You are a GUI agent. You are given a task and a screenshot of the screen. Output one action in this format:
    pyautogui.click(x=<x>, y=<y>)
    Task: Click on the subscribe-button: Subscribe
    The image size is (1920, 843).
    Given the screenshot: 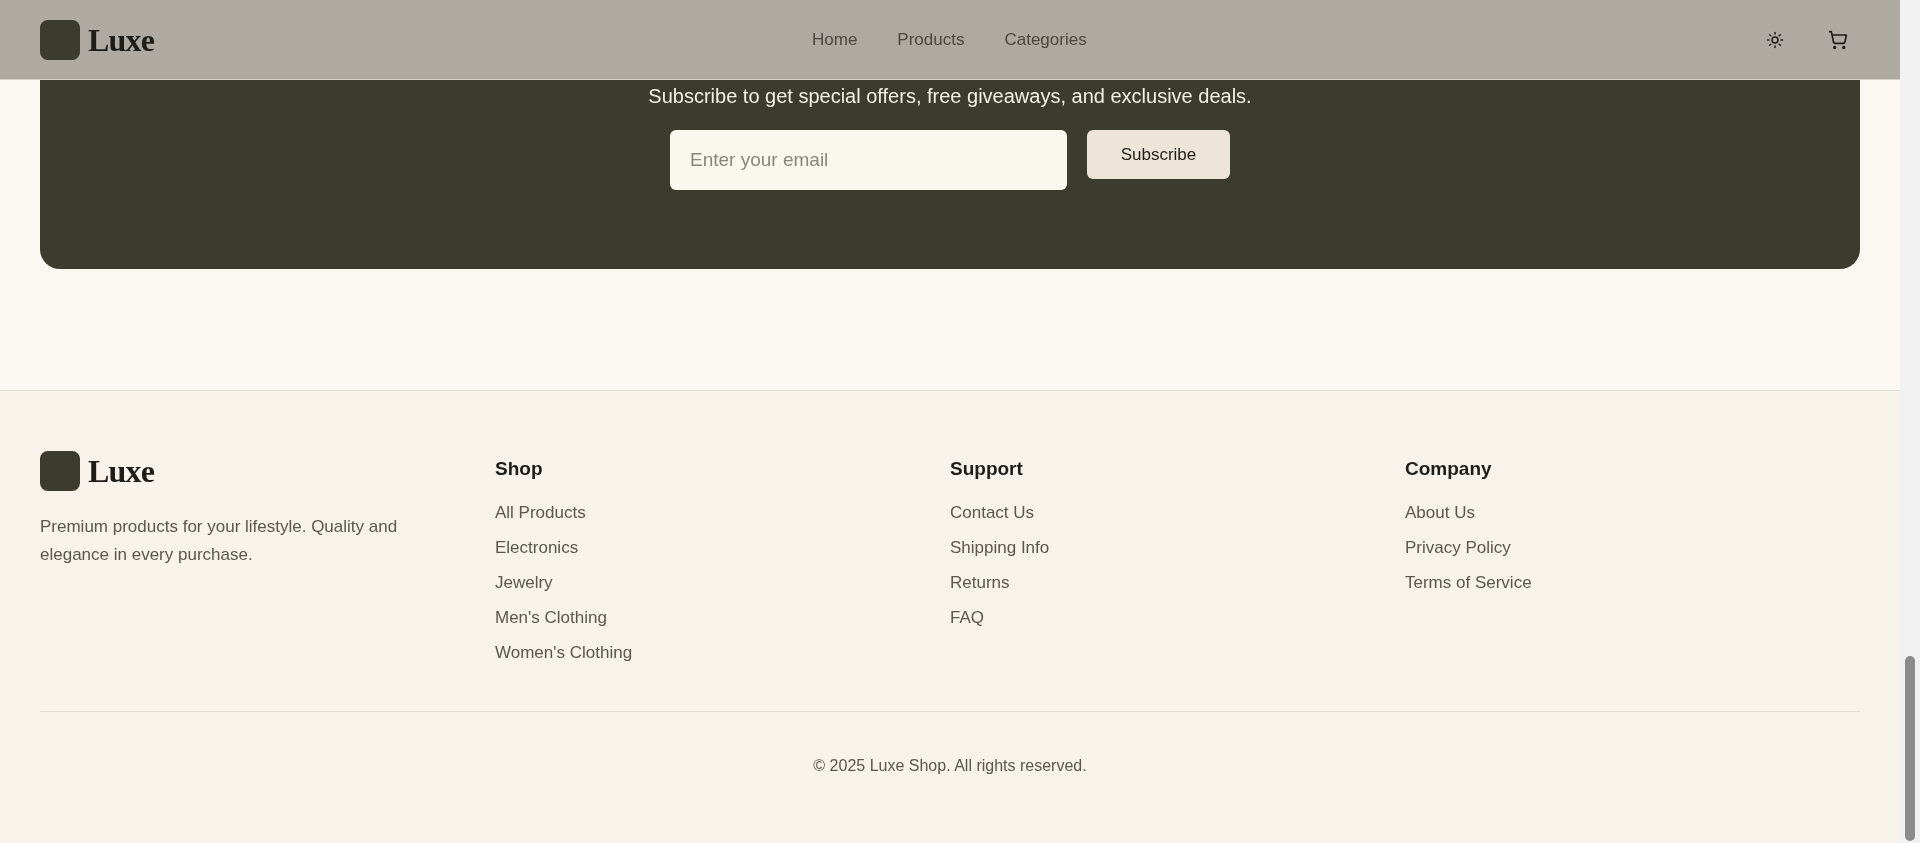 What is the action you would take?
    pyautogui.click(x=1158, y=154)
    